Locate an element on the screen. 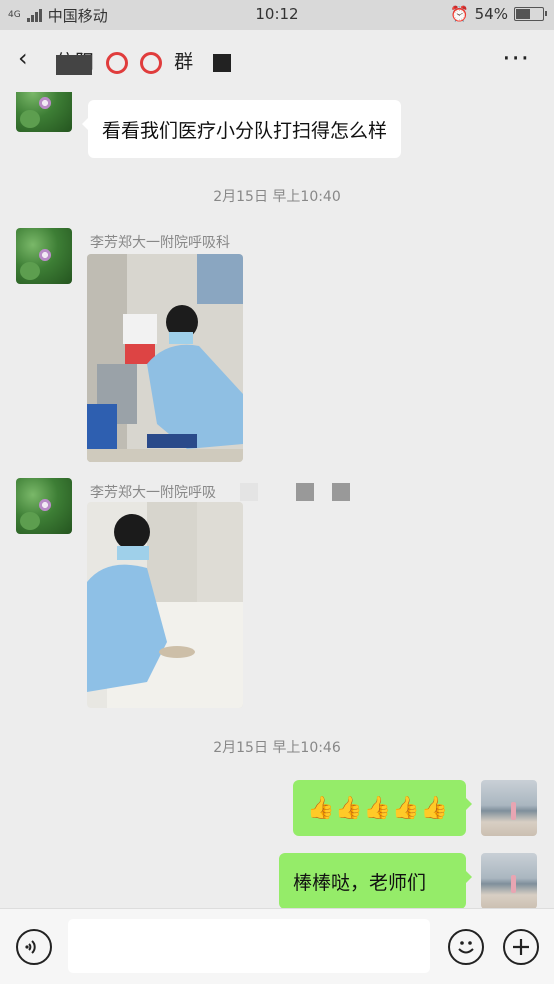 This screenshot has width=554, height=984. title-suffix: 群 is located at coordinates (184, 62).